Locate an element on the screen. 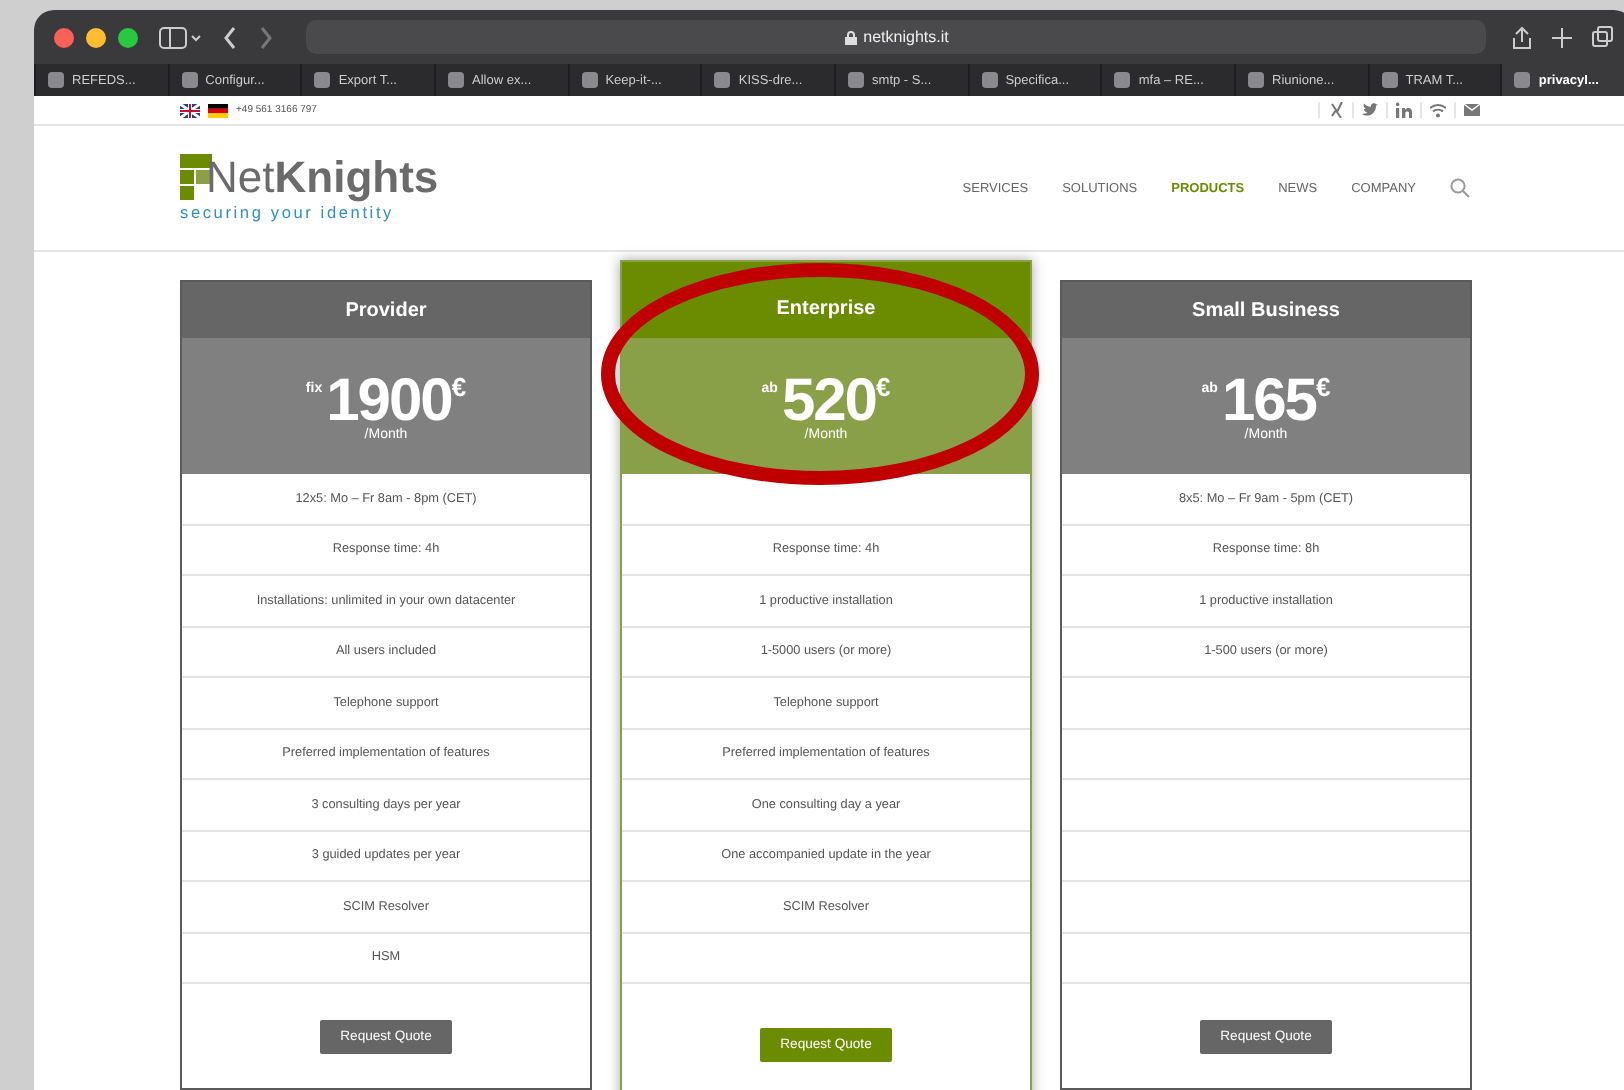  netknights-logo: NetKnights securing your identity is located at coordinates (309, 188).